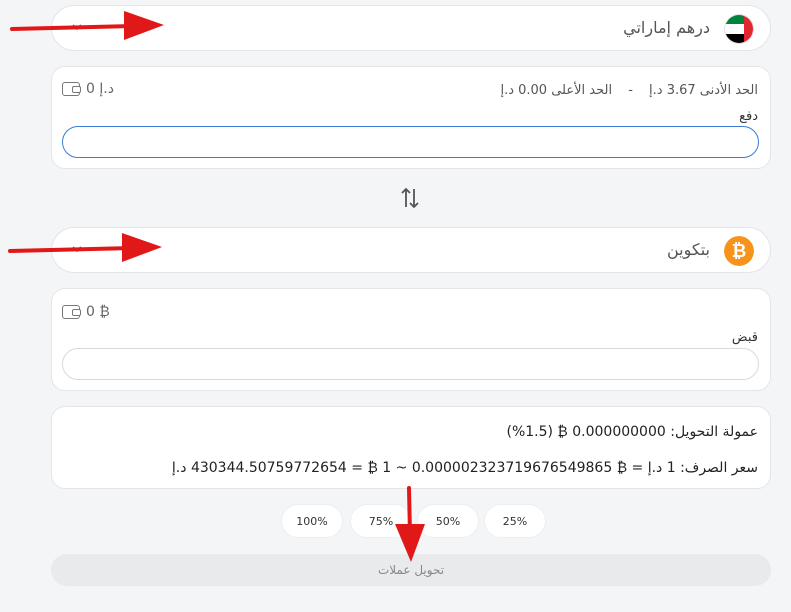 Image resolution: width=791 pixels, height=612 pixels. Describe the element at coordinates (381, 521) in the screenshot. I see `percent-75-button: 75%` at that location.